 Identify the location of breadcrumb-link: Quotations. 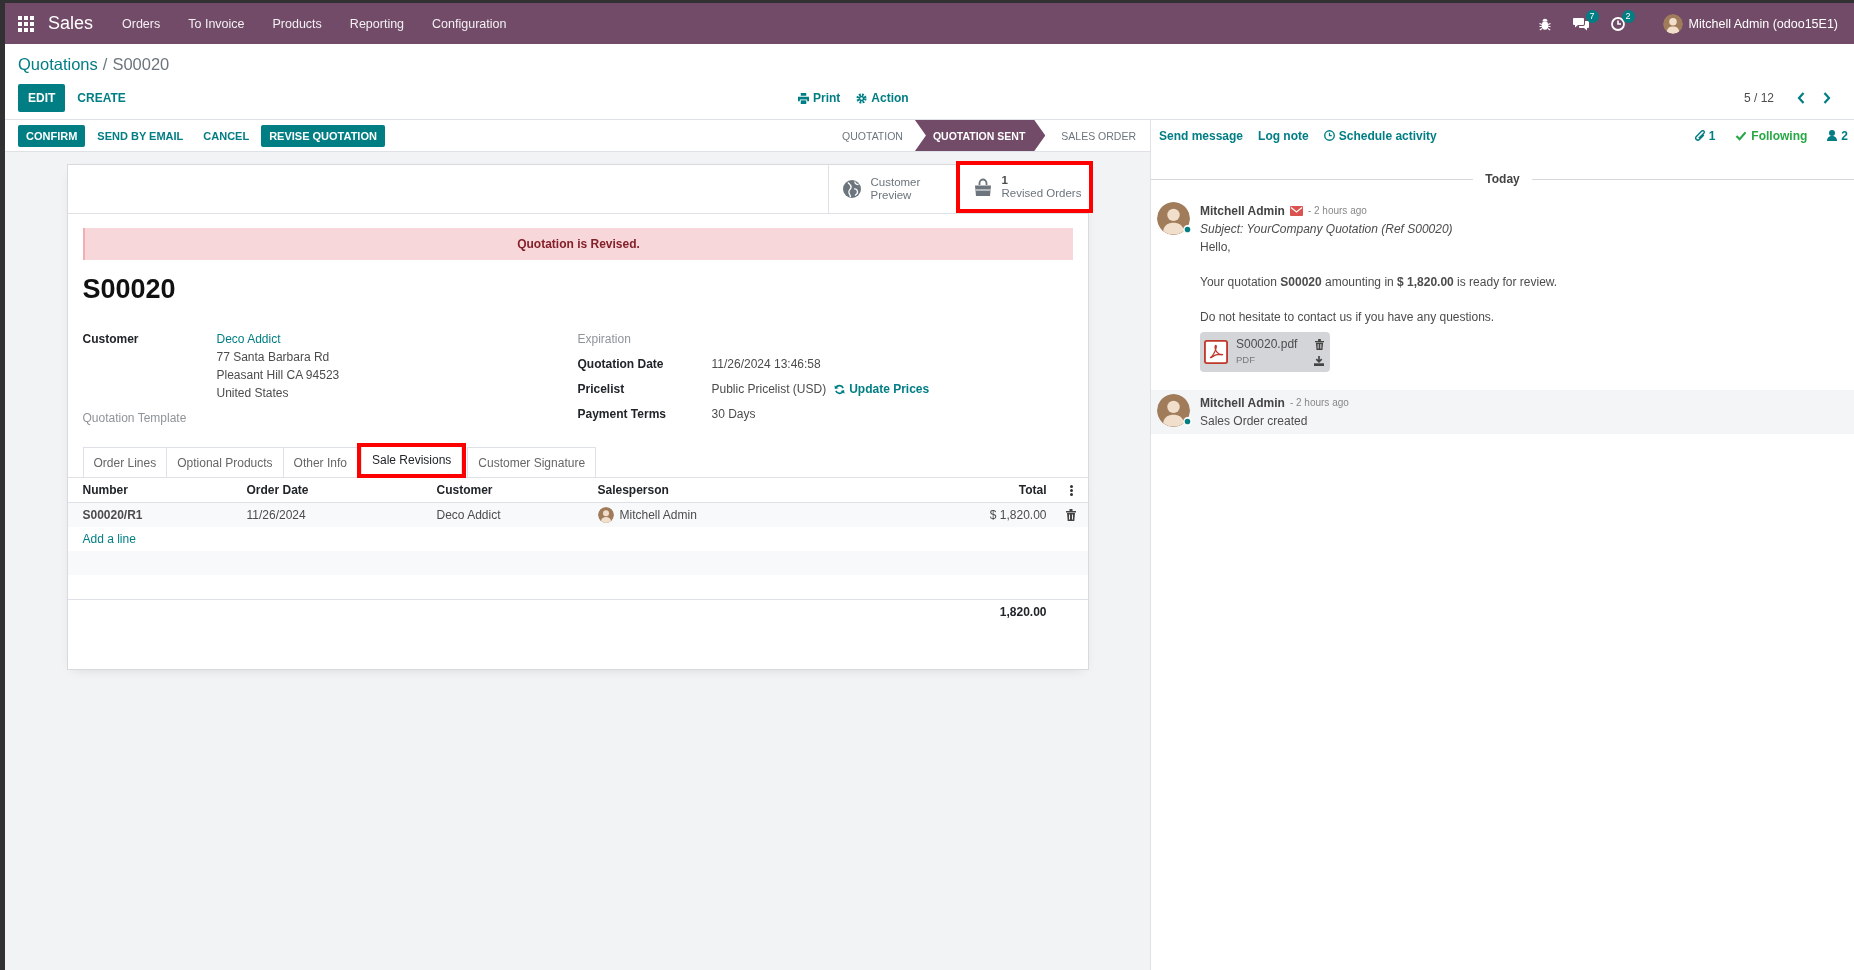
(58, 64).